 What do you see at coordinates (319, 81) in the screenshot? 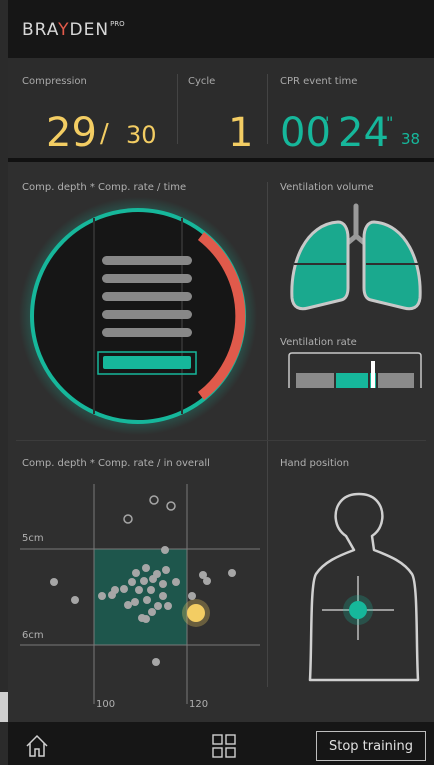
I see `event-time-label: CPR event time` at bounding box center [319, 81].